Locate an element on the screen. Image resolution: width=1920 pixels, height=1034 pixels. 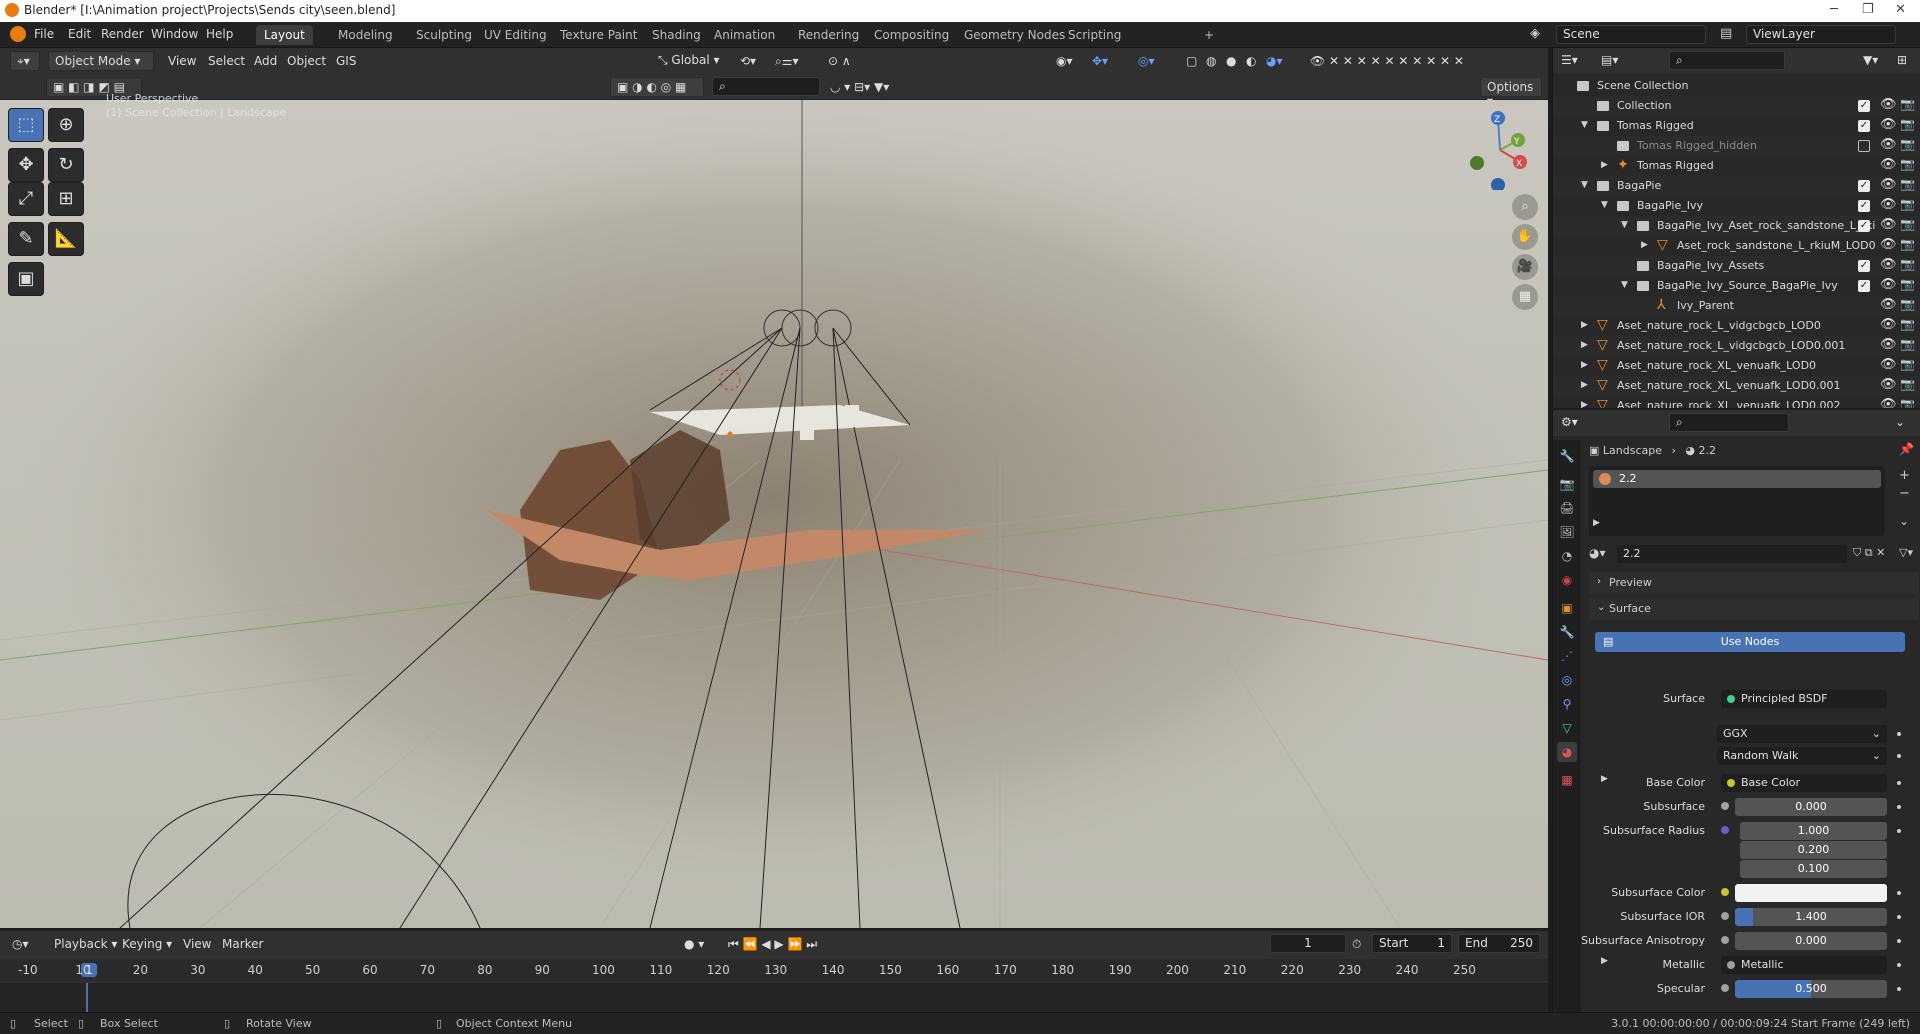
outliner-row: ⅄ Ivy_Parent 👁 📷 is located at coordinates (1736, 306).